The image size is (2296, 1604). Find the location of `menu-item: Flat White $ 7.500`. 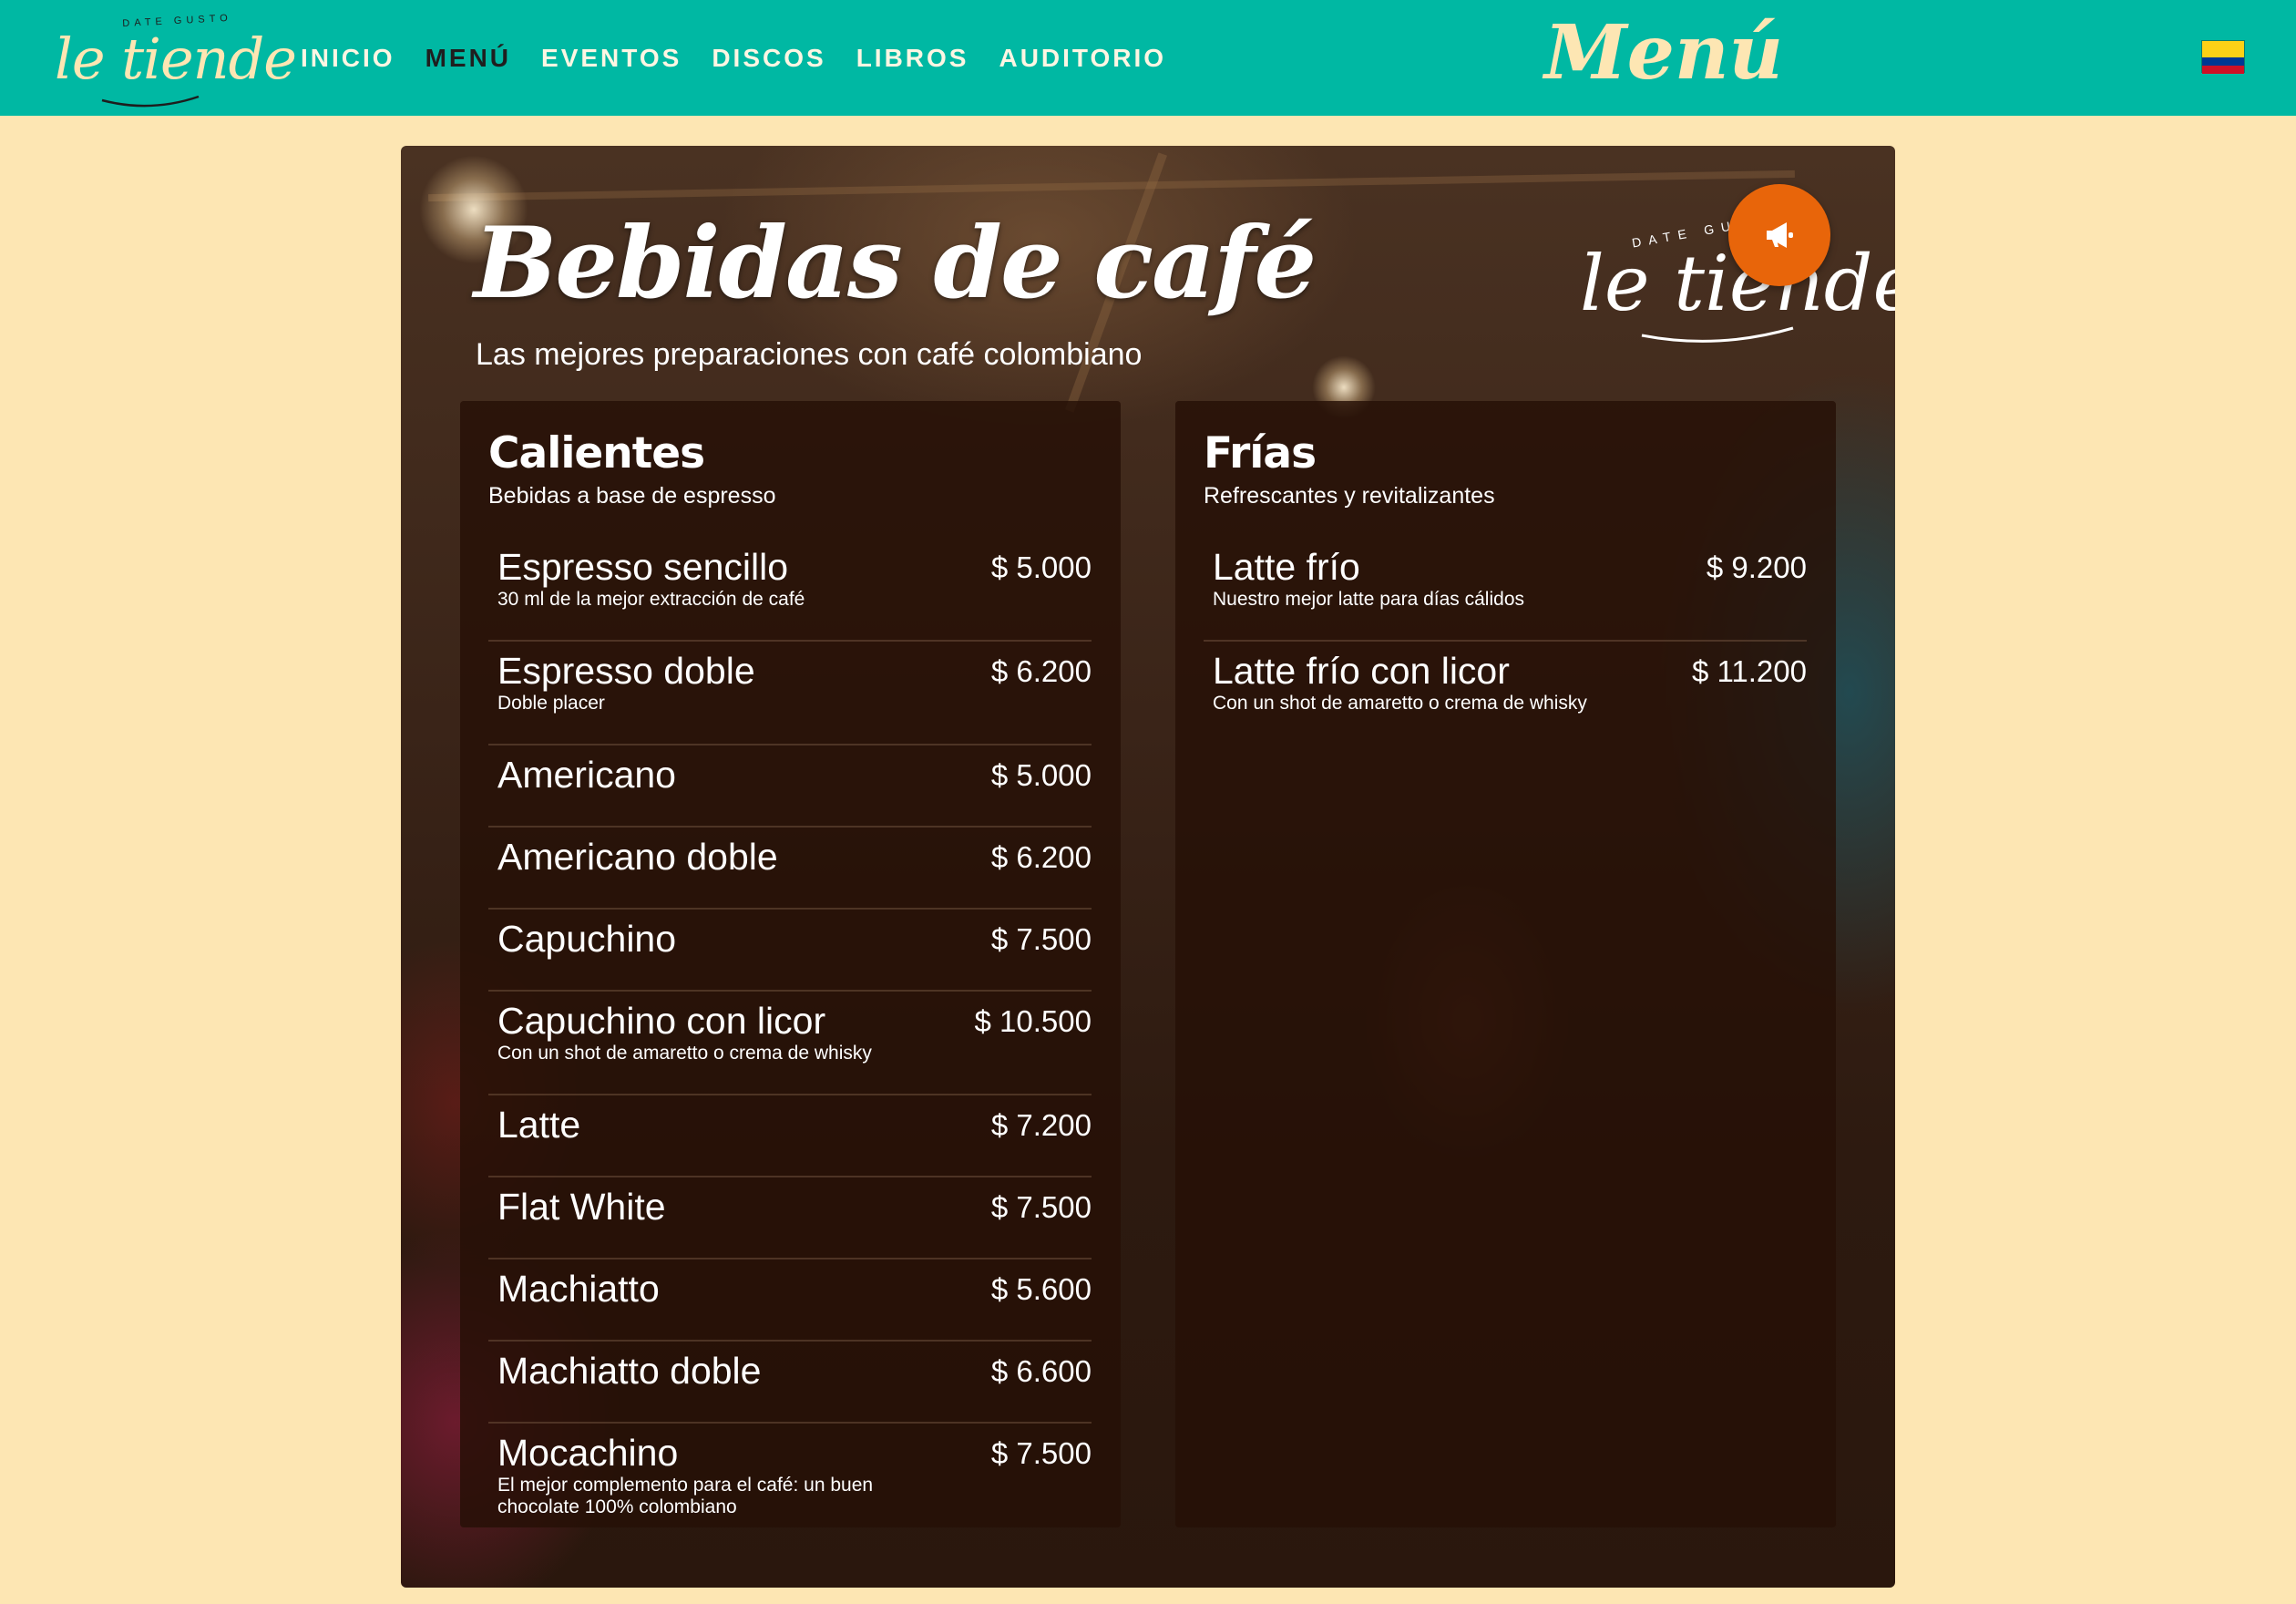

menu-item: Flat White $ 7.500 is located at coordinates (790, 1219).